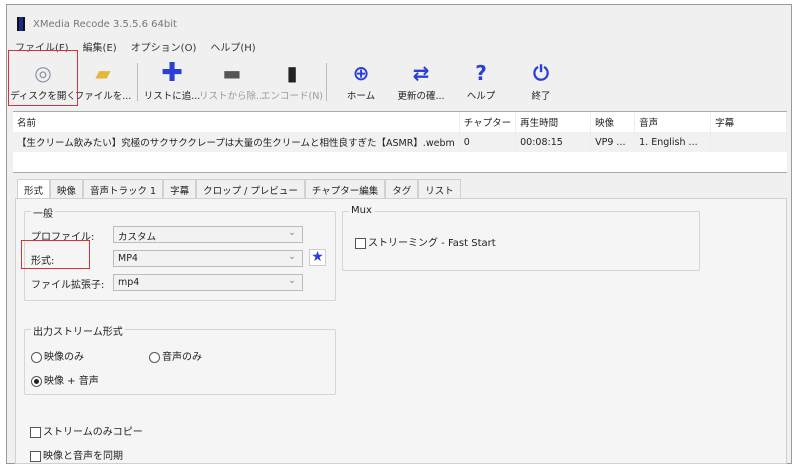 The width and height of the screenshot is (800, 467). What do you see at coordinates (43, 212) in the screenshot?
I see `general-title: 一般` at bounding box center [43, 212].